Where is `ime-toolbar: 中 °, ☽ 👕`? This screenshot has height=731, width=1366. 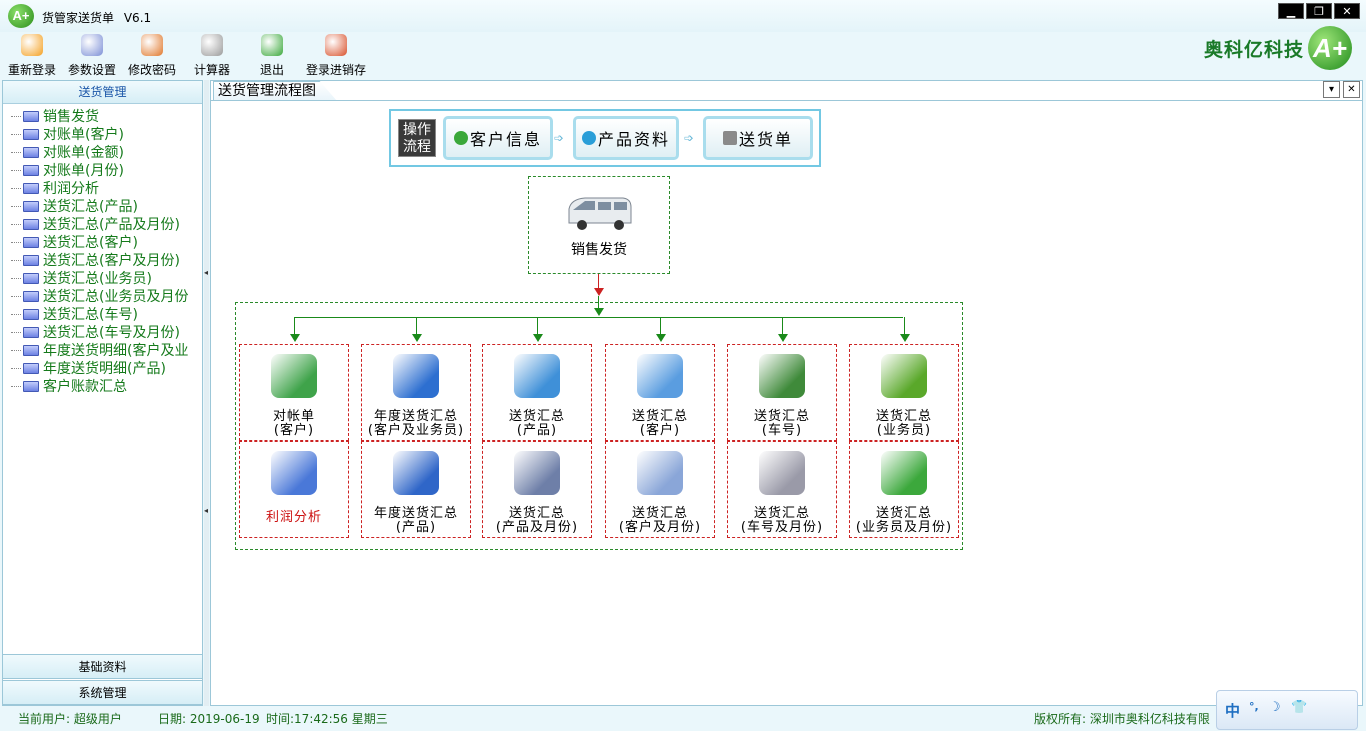
ime-toolbar: 中 °, ☽ 👕 is located at coordinates (1287, 710).